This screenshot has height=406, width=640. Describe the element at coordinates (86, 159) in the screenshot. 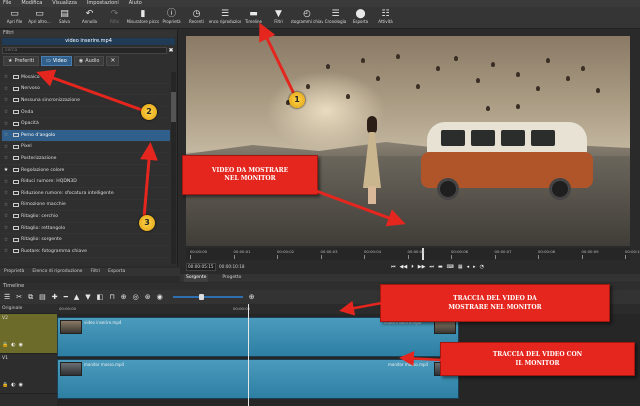

I see `filter-item: ☆ Posterizzazione` at that location.